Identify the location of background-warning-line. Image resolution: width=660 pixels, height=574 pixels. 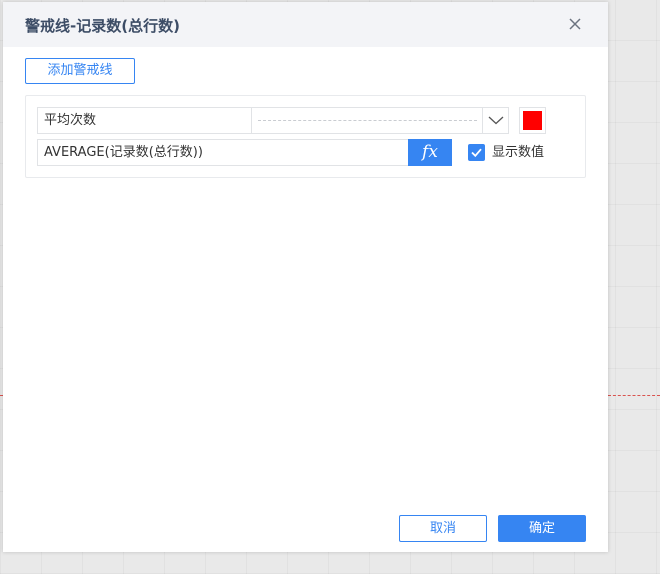
(634, 395).